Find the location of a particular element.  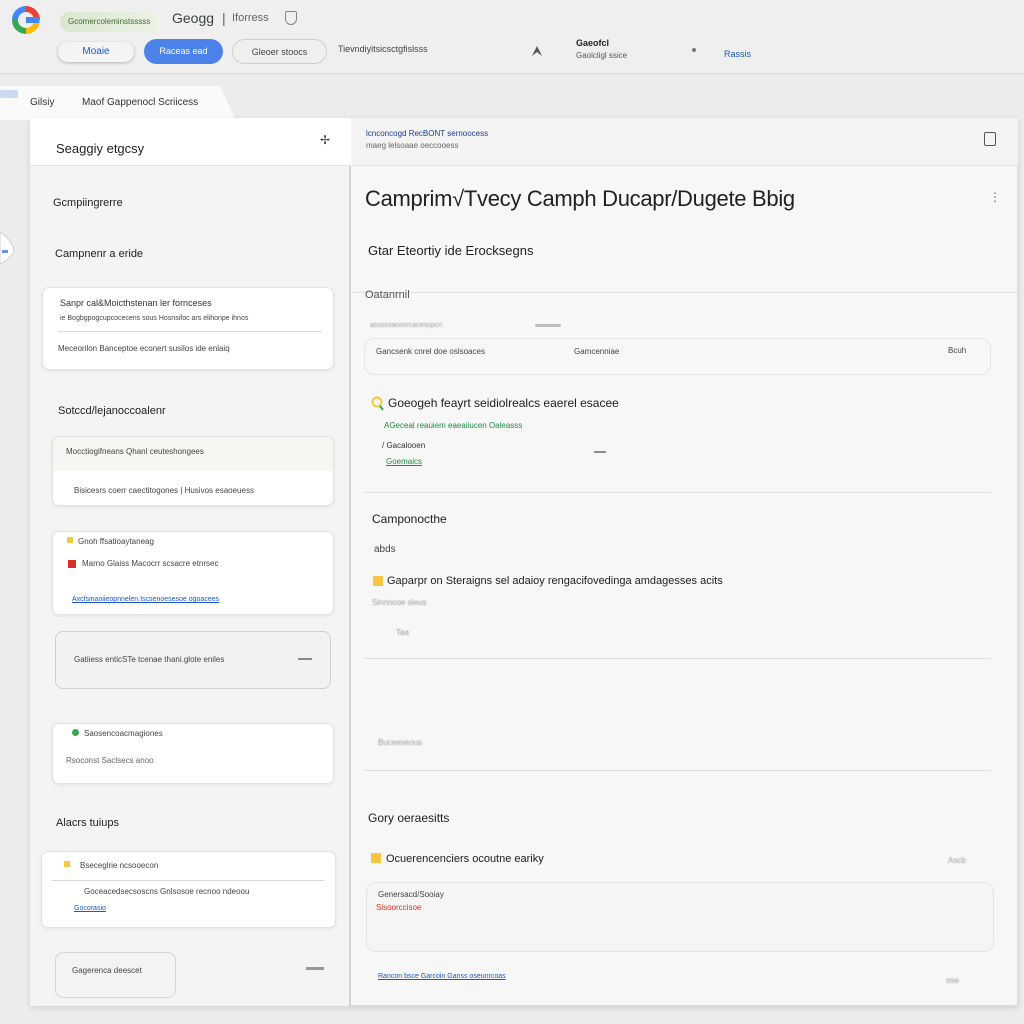

more-options-icon: ⋮ is located at coordinates (995, 197).